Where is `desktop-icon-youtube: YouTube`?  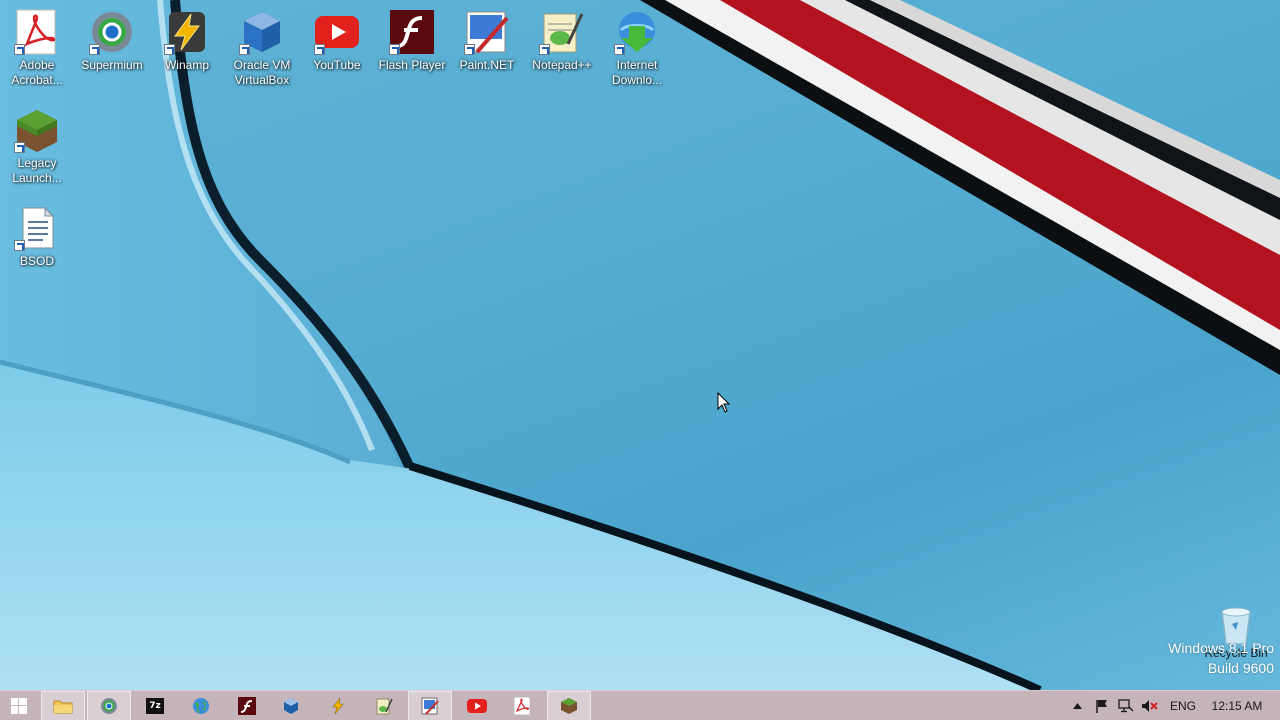
desktop-icon-youtube: YouTube is located at coordinates (337, 36).